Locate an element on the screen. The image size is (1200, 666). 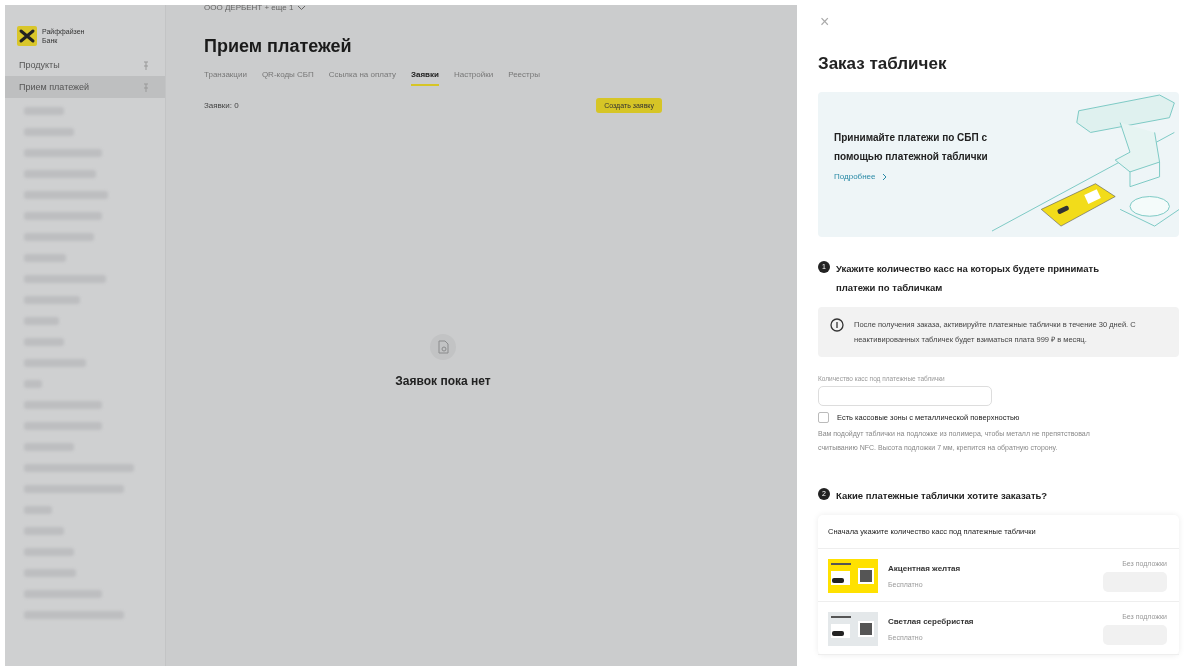
requests-count: Заявки: 0 is located at coordinates (221, 105).